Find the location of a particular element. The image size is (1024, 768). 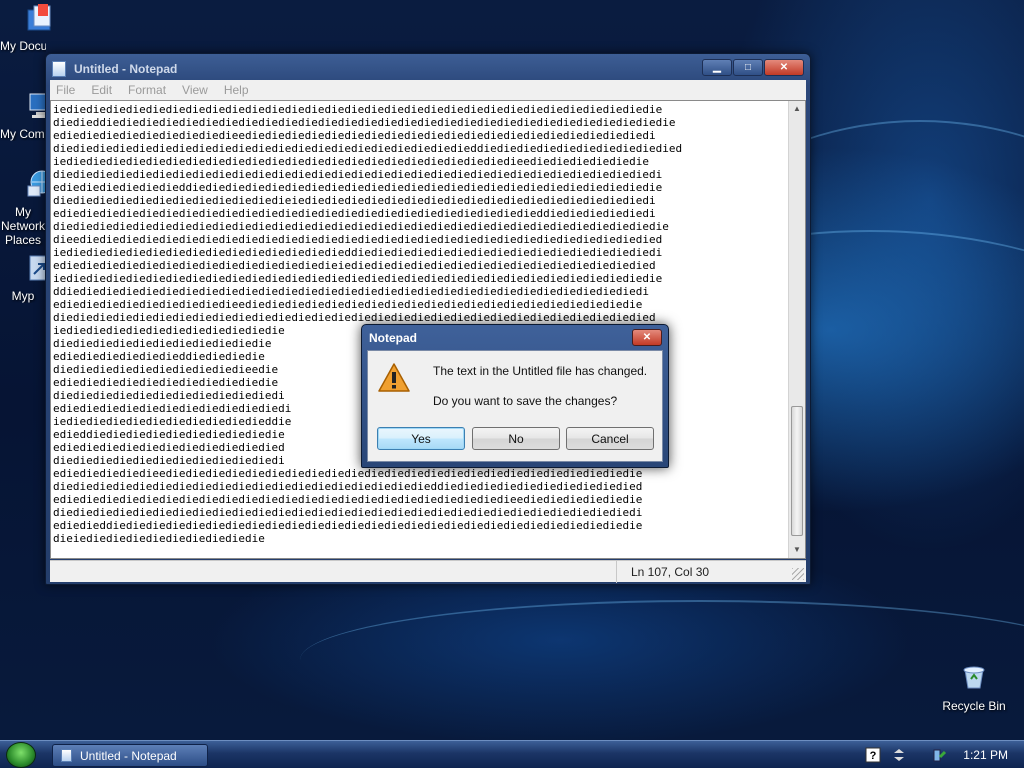

desktop-icon-recycle-bin: Recycle Bin is located at coordinates (974, 687).